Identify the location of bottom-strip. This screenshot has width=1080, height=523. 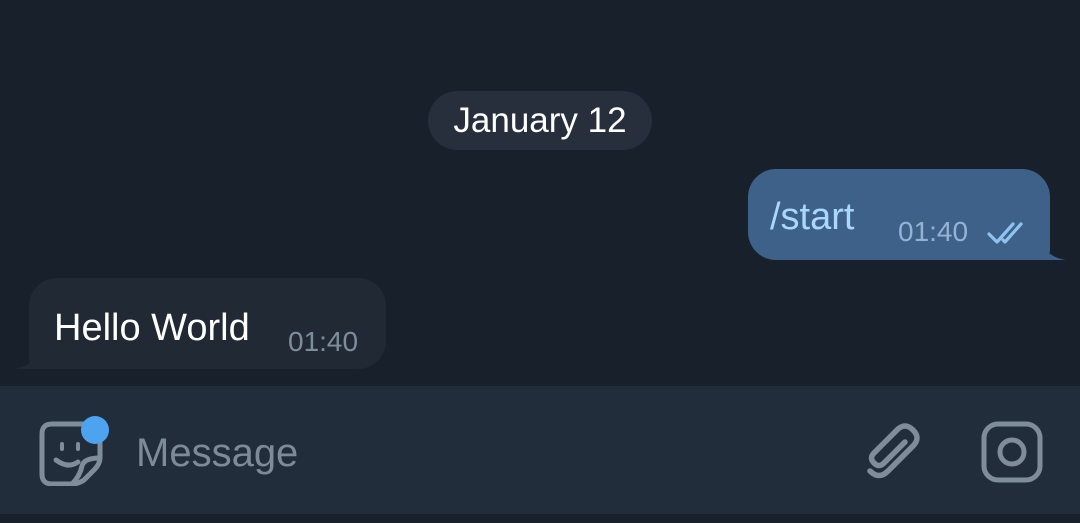
(540, 518).